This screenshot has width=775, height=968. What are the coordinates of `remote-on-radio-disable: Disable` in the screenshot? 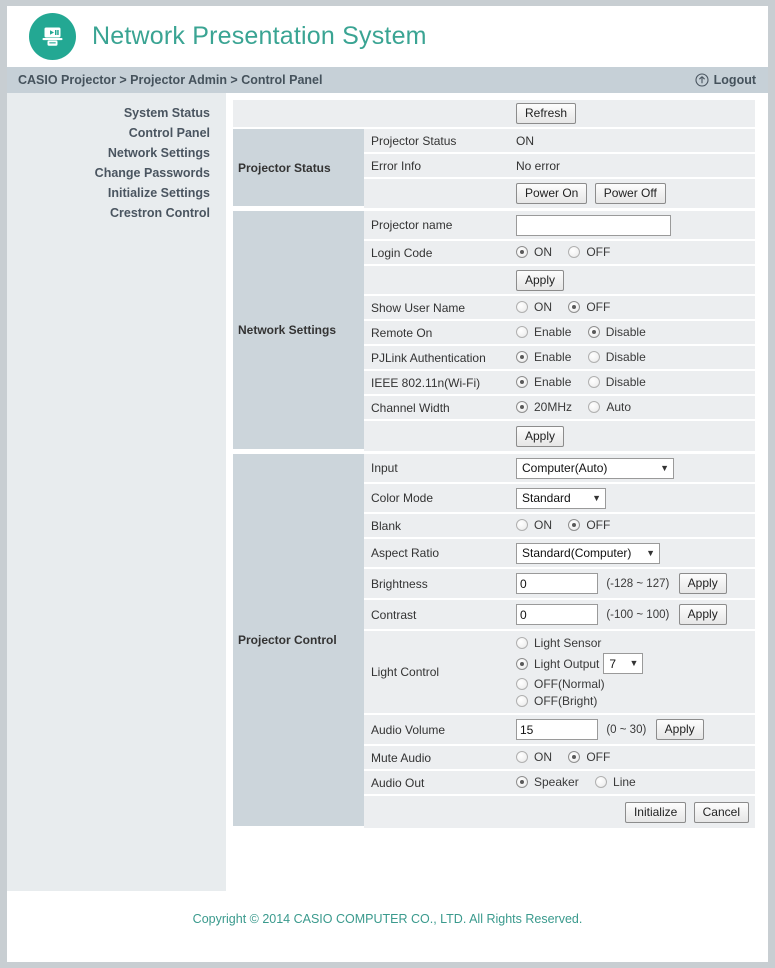 It's located at (616, 331).